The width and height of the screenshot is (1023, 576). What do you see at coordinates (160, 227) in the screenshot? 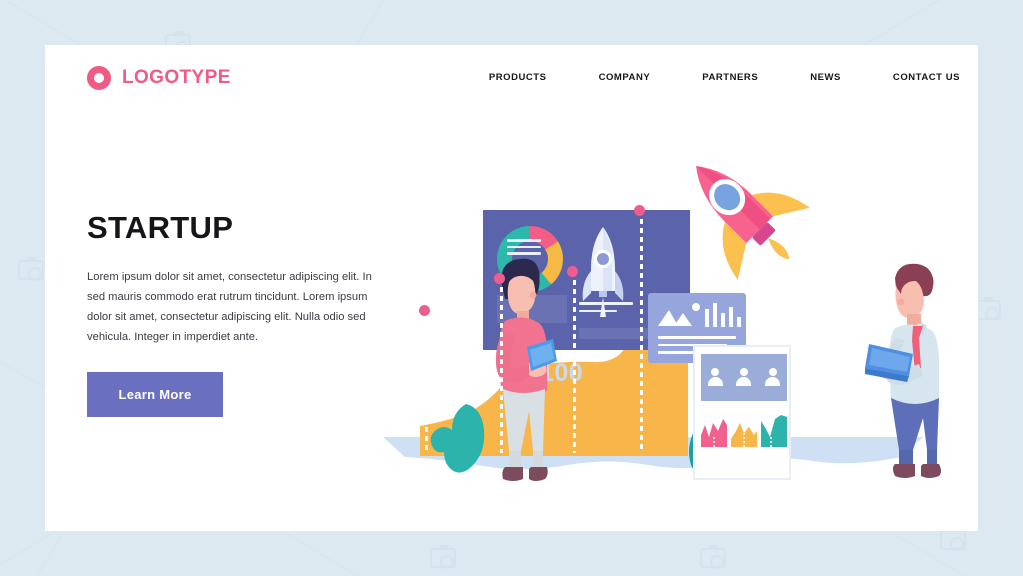
I see `page-title: STARTUP` at bounding box center [160, 227].